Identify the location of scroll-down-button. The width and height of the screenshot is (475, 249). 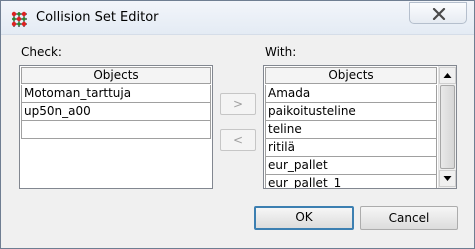
(447, 178).